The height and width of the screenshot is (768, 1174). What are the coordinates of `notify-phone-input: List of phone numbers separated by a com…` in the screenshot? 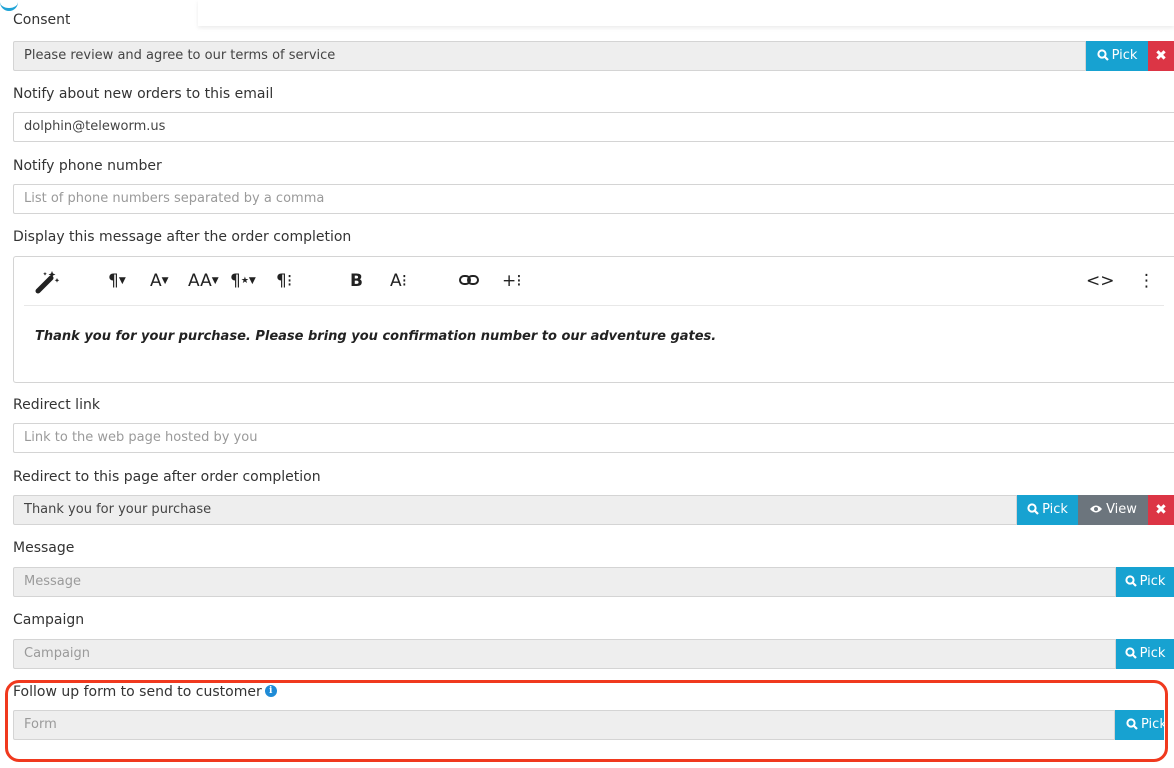 It's located at (593, 199).